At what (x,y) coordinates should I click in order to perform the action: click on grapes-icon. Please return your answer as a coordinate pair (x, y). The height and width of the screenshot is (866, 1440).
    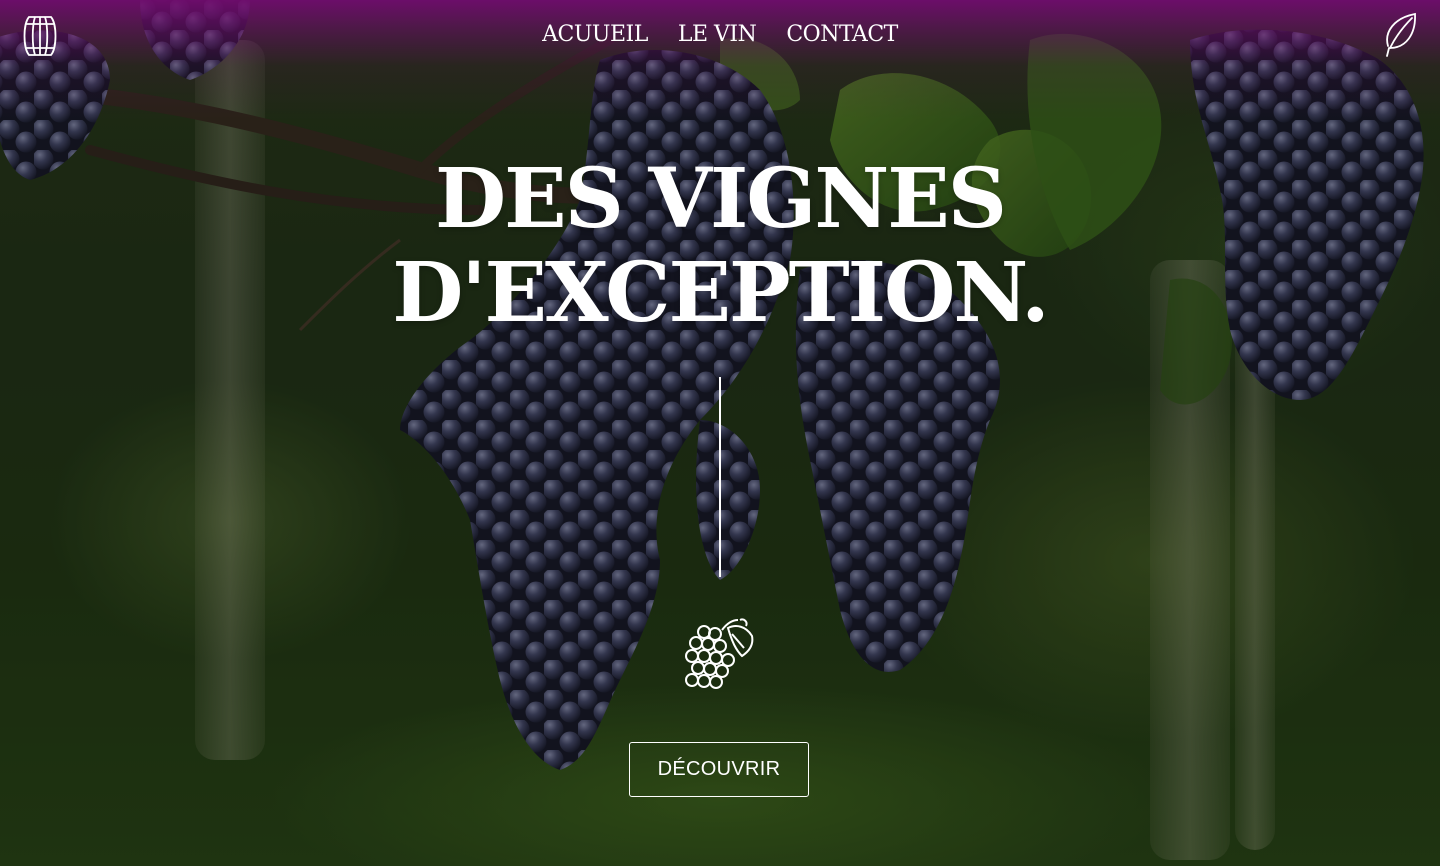
    Looking at the image, I should click on (720, 654).